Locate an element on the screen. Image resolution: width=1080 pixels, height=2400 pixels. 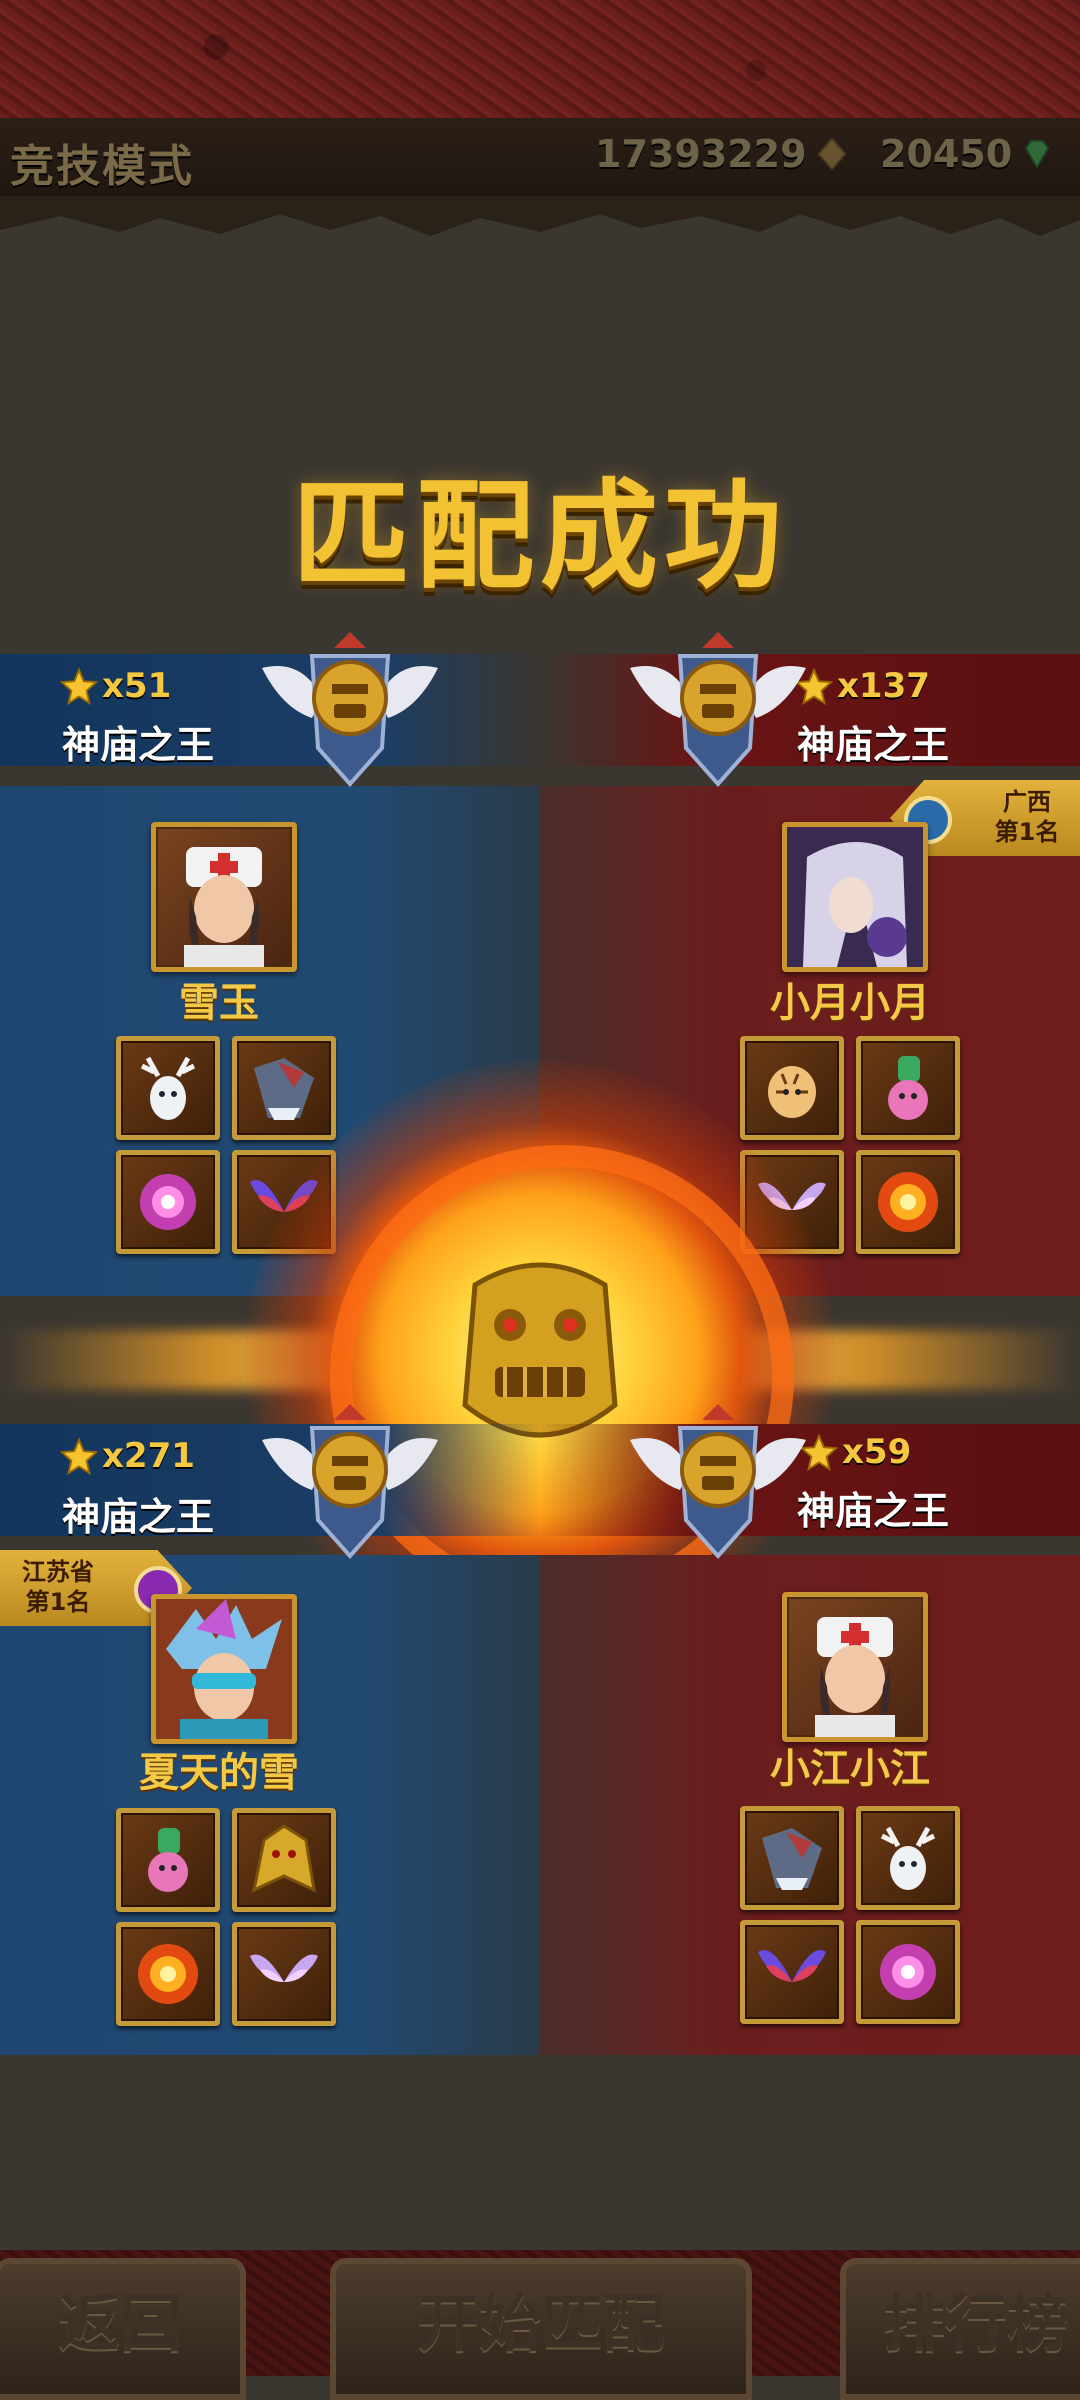
p3-avatar is located at coordinates (224, 1669).